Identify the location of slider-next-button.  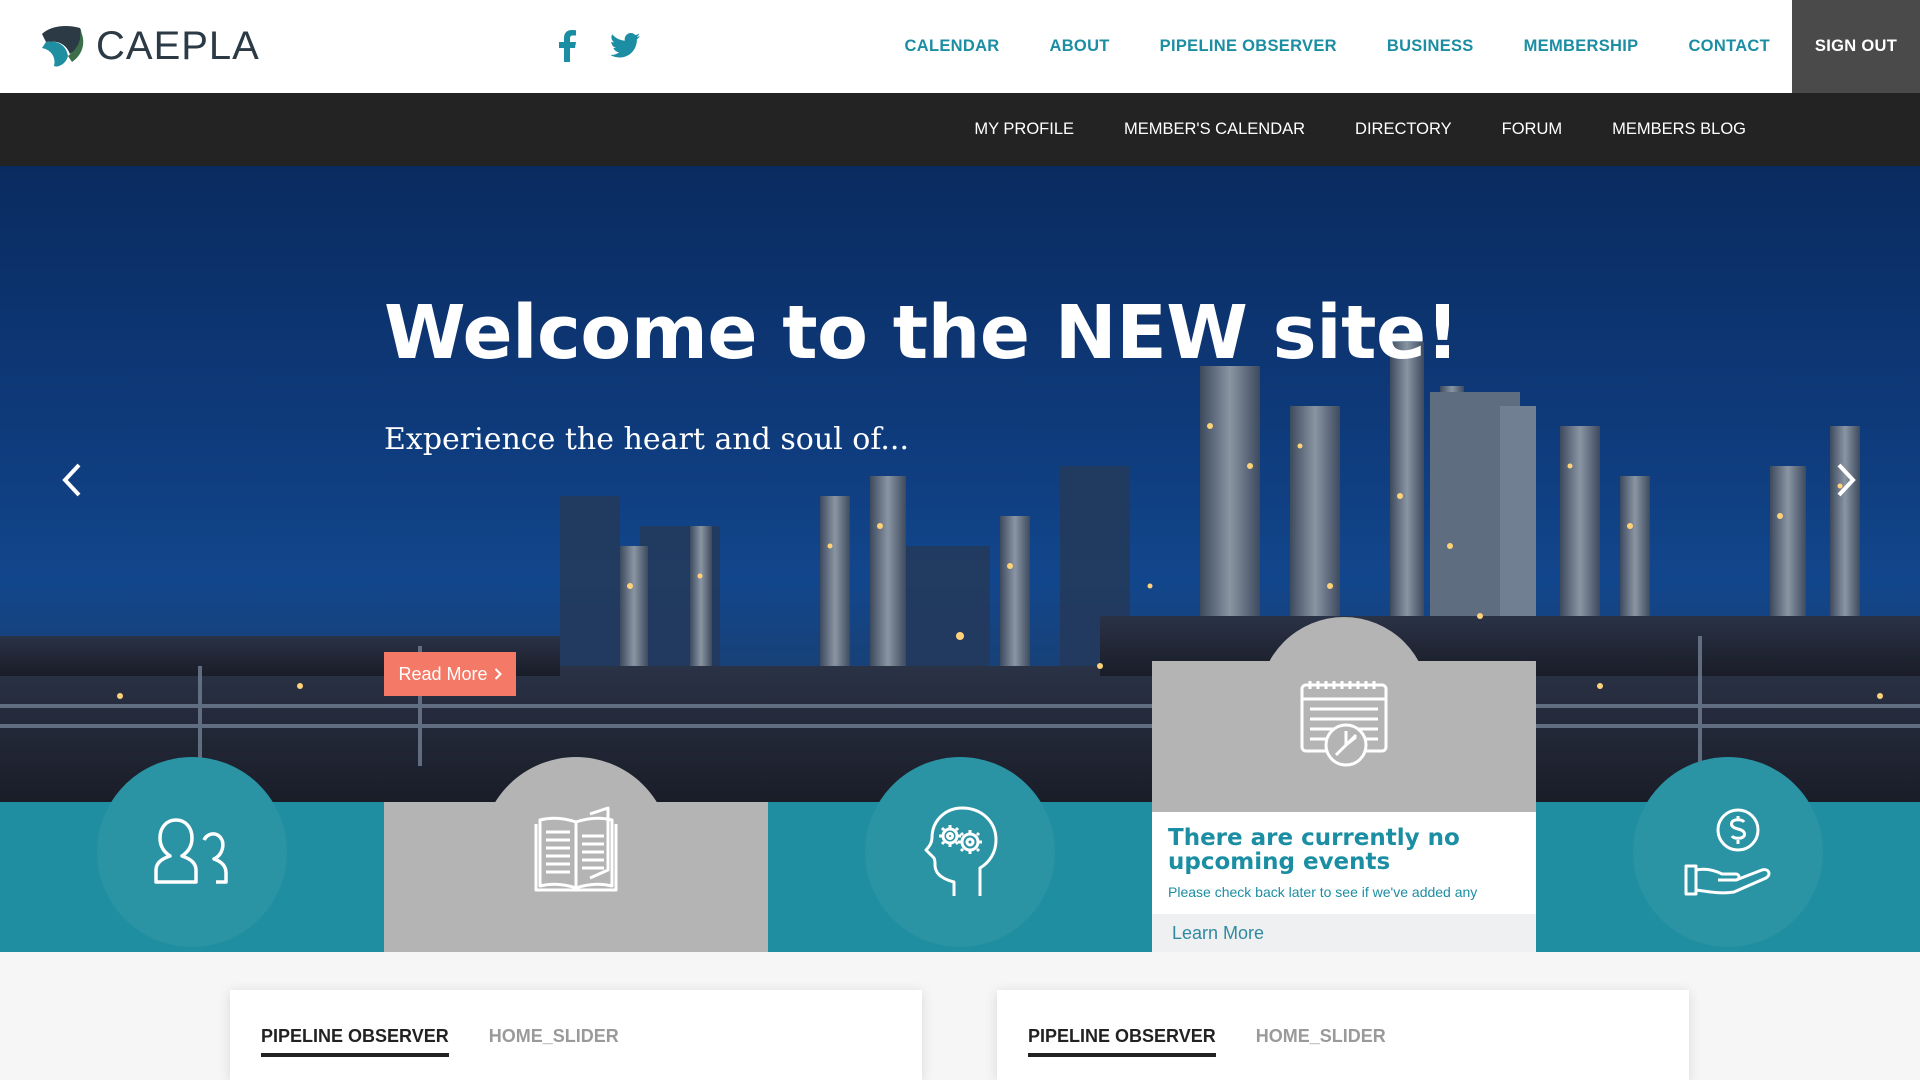
(1846, 480).